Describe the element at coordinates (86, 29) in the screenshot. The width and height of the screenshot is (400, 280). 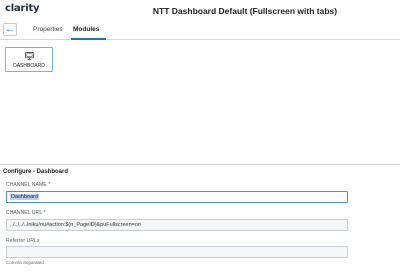
I see `tab-modules: Modules` at that location.